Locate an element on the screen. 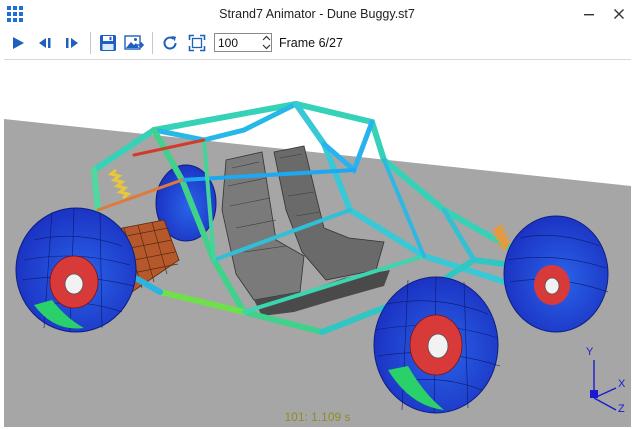 The width and height of the screenshot is (634, 429). frame-counter: Frame 6/27 is located at coordinates (311, 43).